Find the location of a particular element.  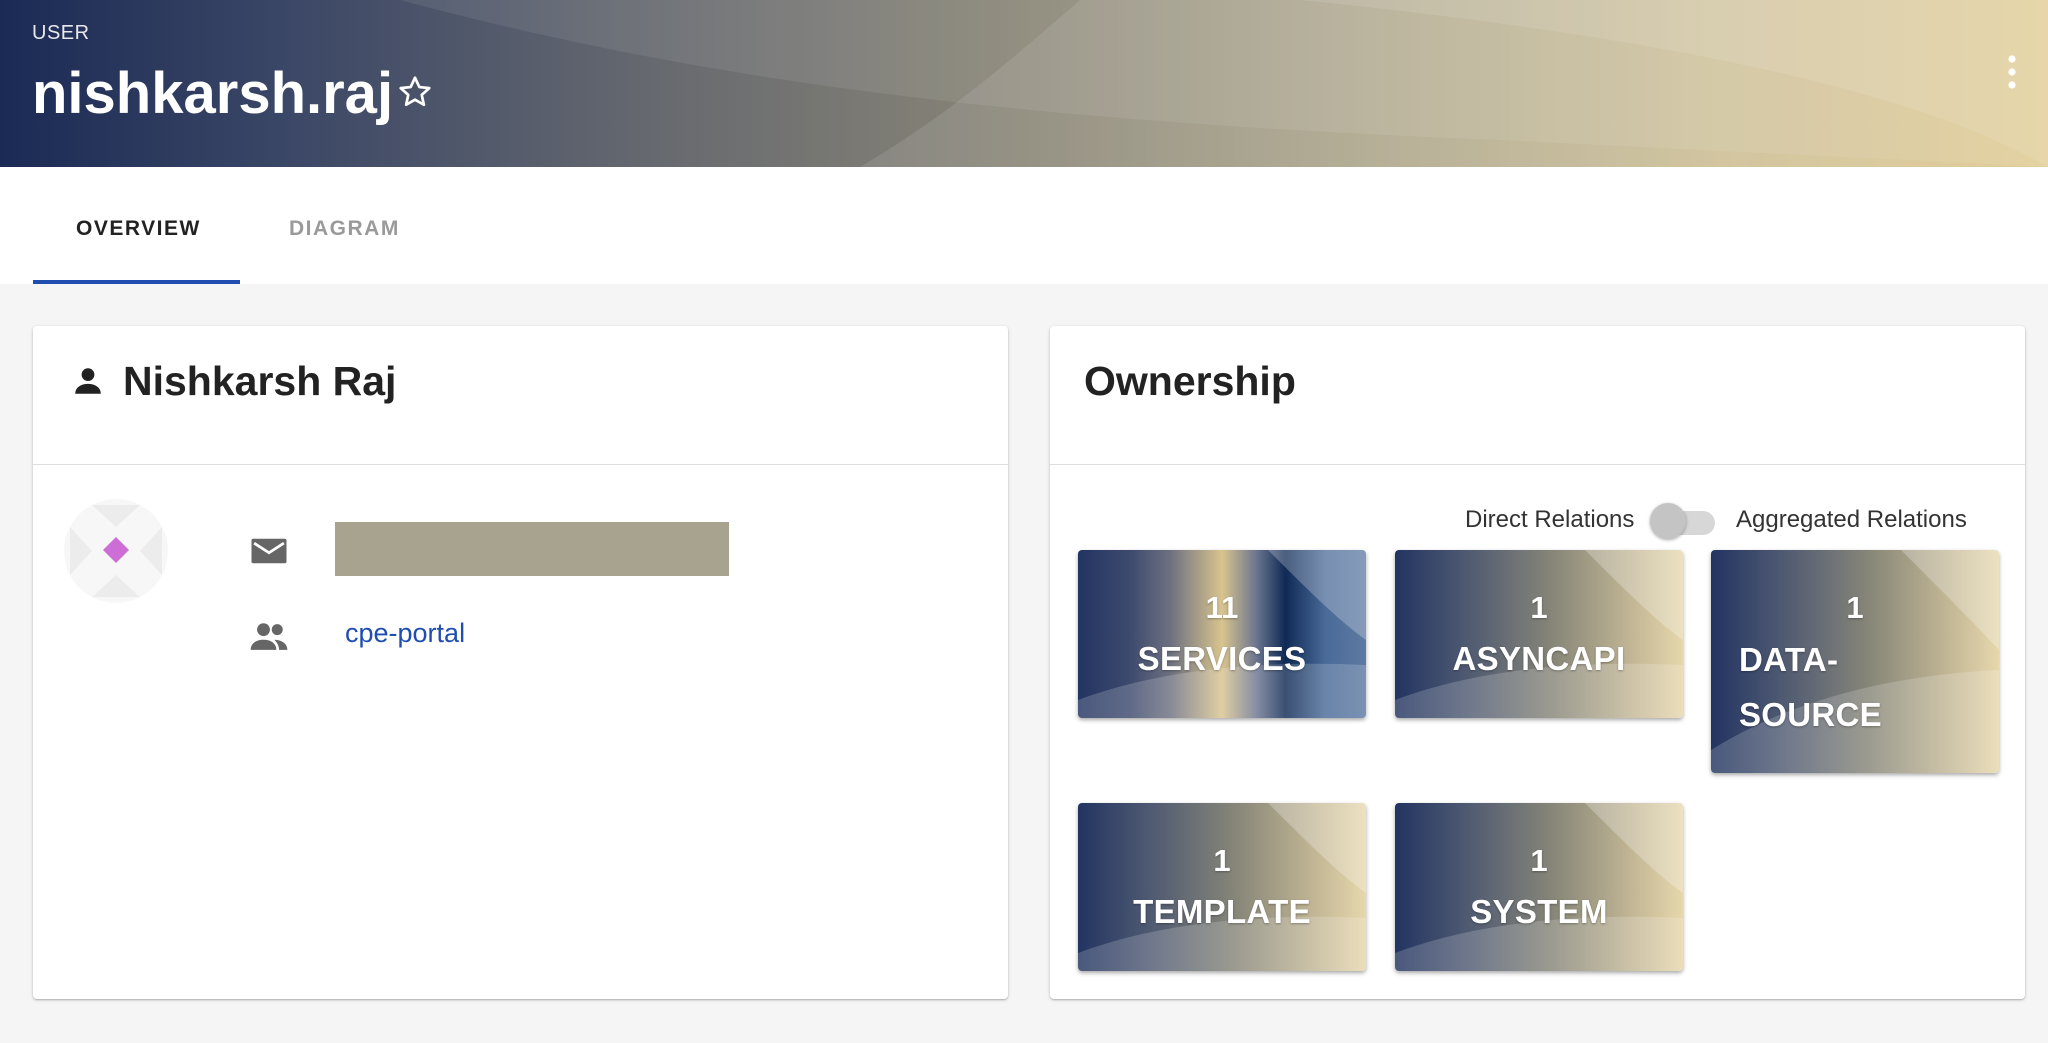

group-icon is located at coordinates (269, 636).